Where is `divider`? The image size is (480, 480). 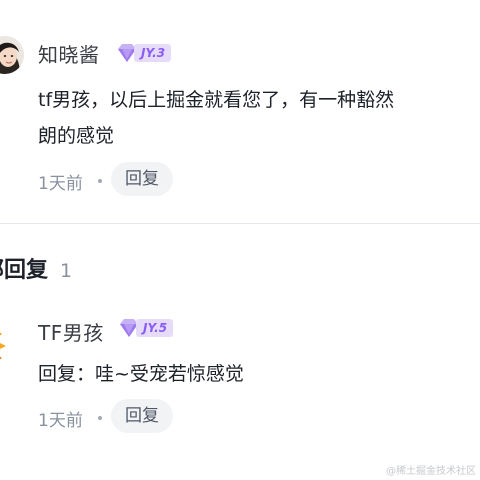
divider is located at coordinates (240, 223).